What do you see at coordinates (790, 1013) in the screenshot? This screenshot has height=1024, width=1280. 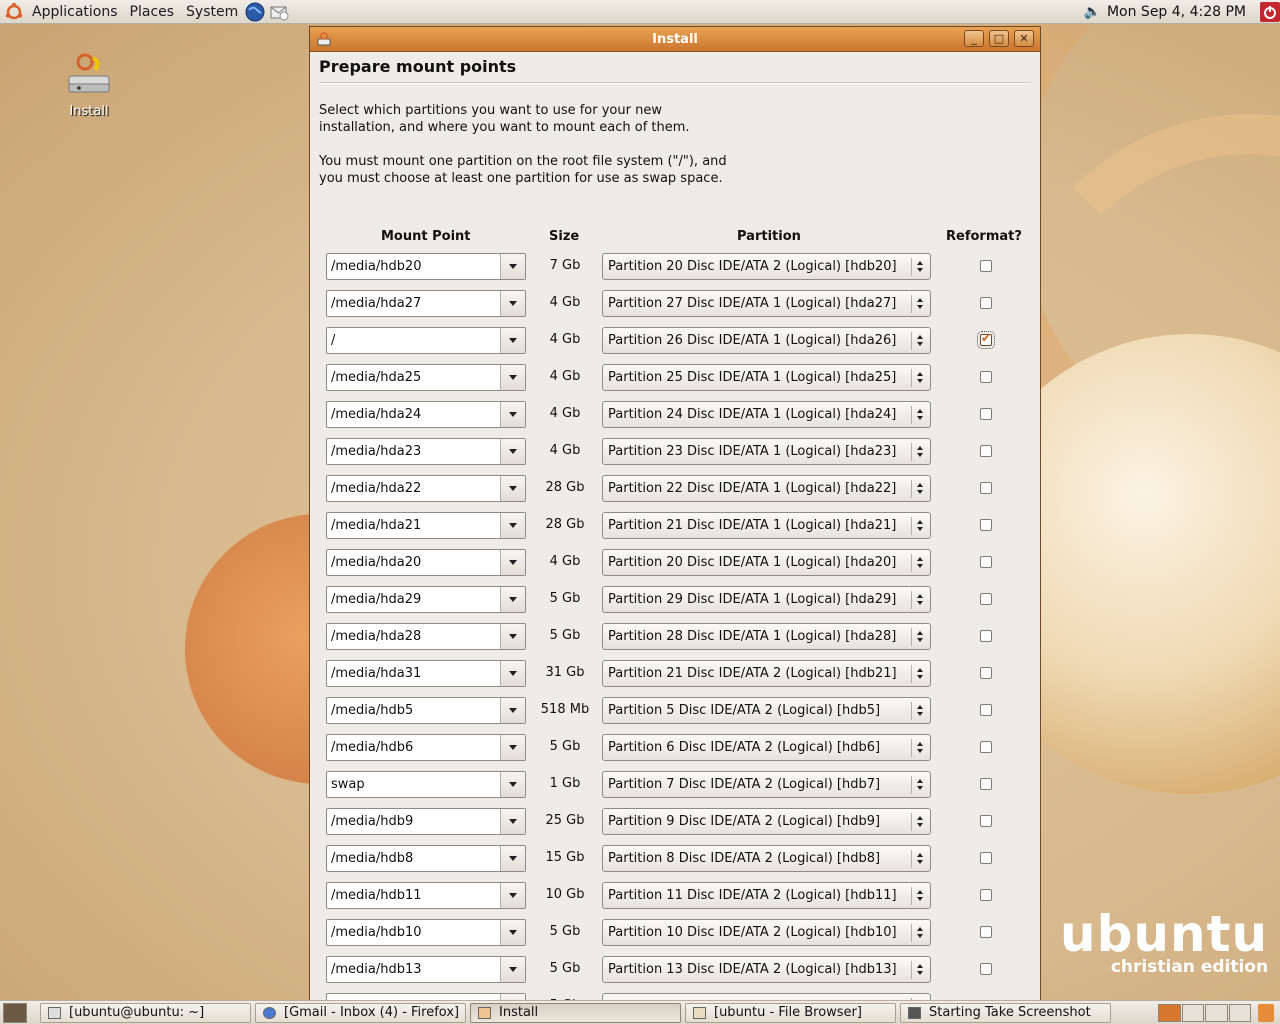 I see `task-file-browser: [ubuntu - File Browser]` at bounding box center [790, 1013].